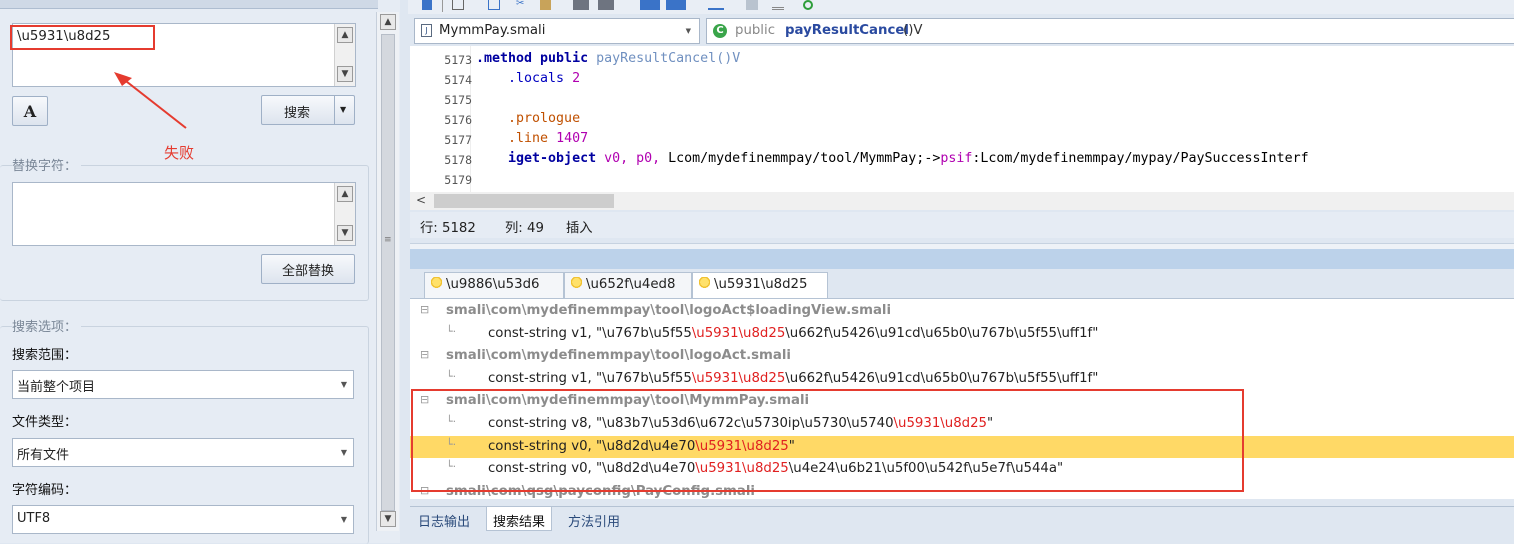 The height and width of the screenshot is (544, 1514). What do you see at coordinates (34, 518) in the screenshot?
I see `encoding-select-value: UTF8` at bounding box center [34, 518].